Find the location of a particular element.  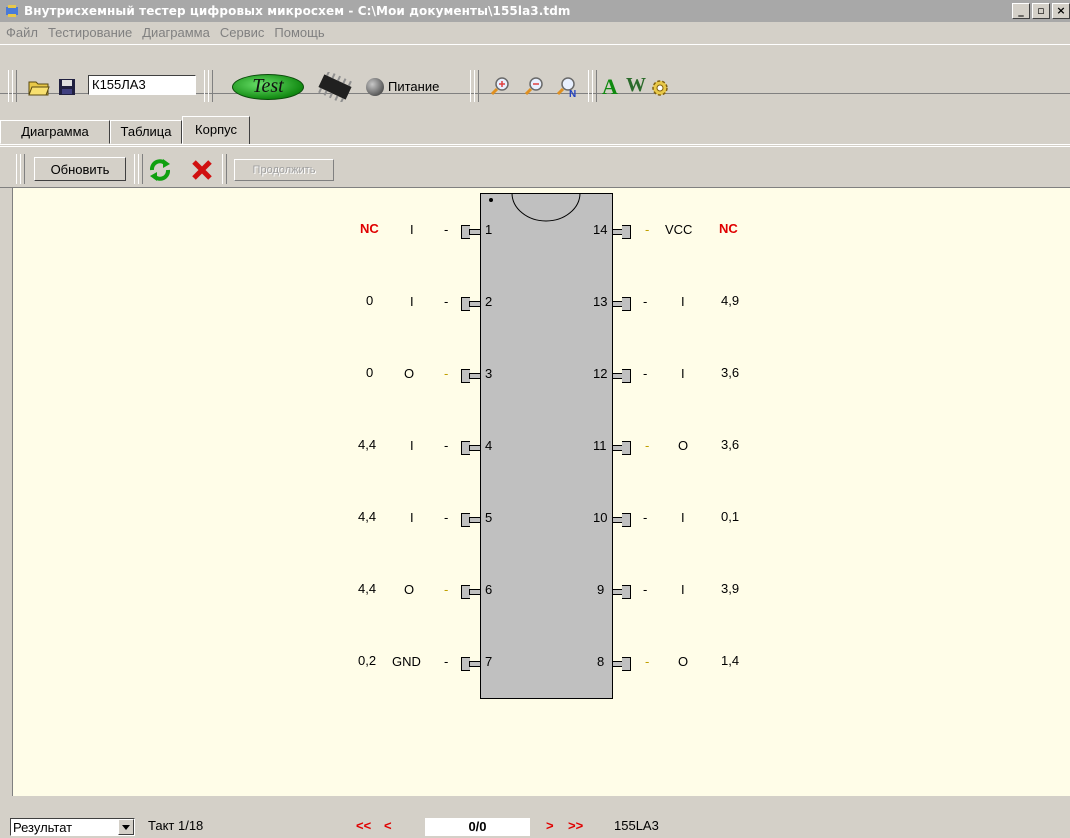

pin-number: 10 is located at coordinates (600, 517).